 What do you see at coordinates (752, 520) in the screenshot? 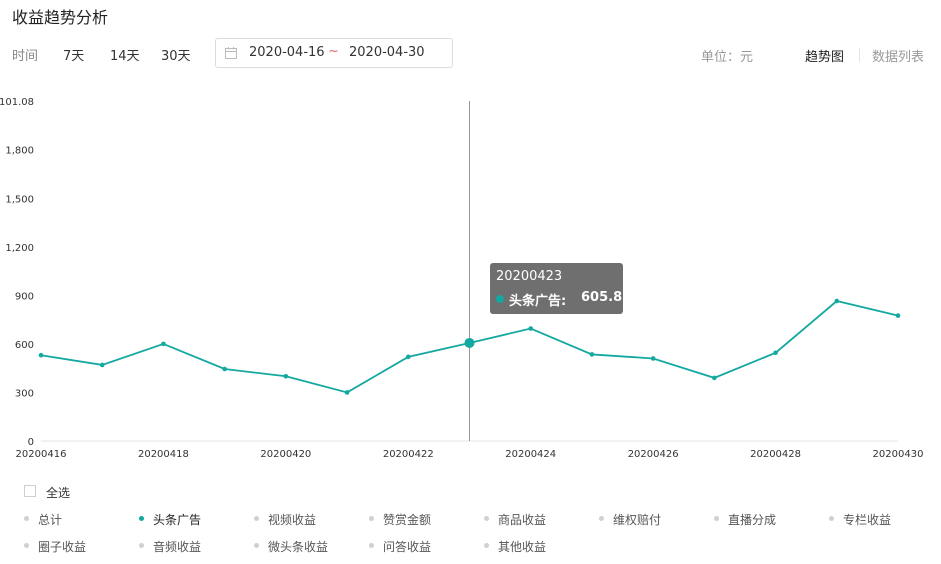
I see `legend-label: 直播分成` at bounding box center [752, 520].